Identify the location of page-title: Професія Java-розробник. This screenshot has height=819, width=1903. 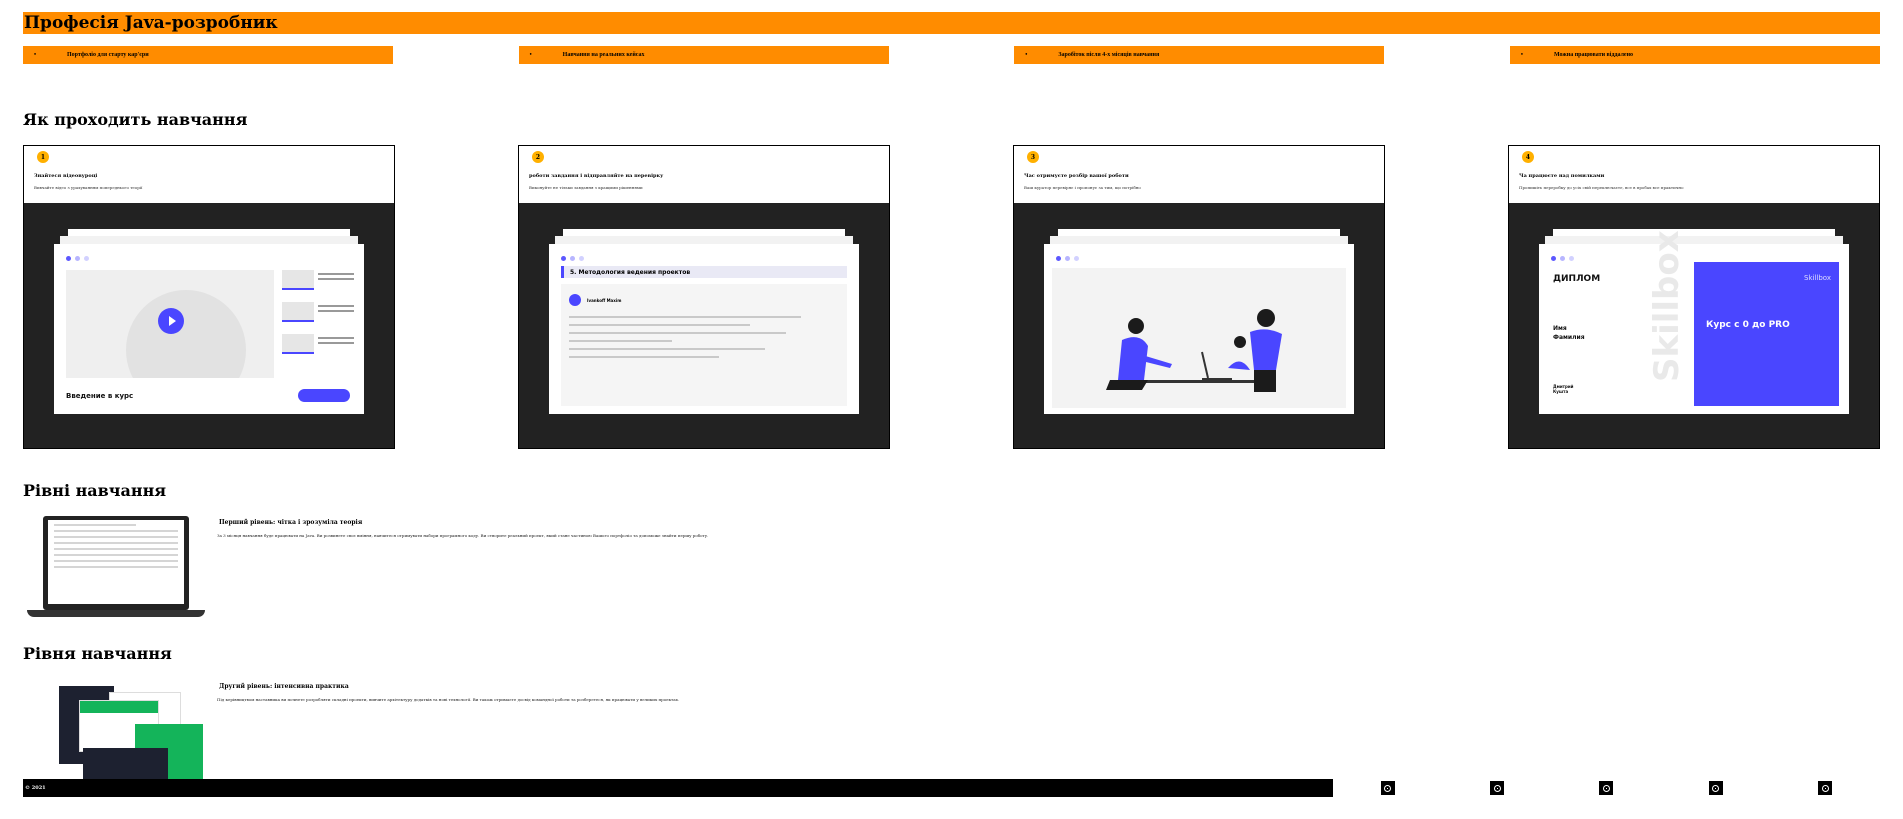
(151, 23).